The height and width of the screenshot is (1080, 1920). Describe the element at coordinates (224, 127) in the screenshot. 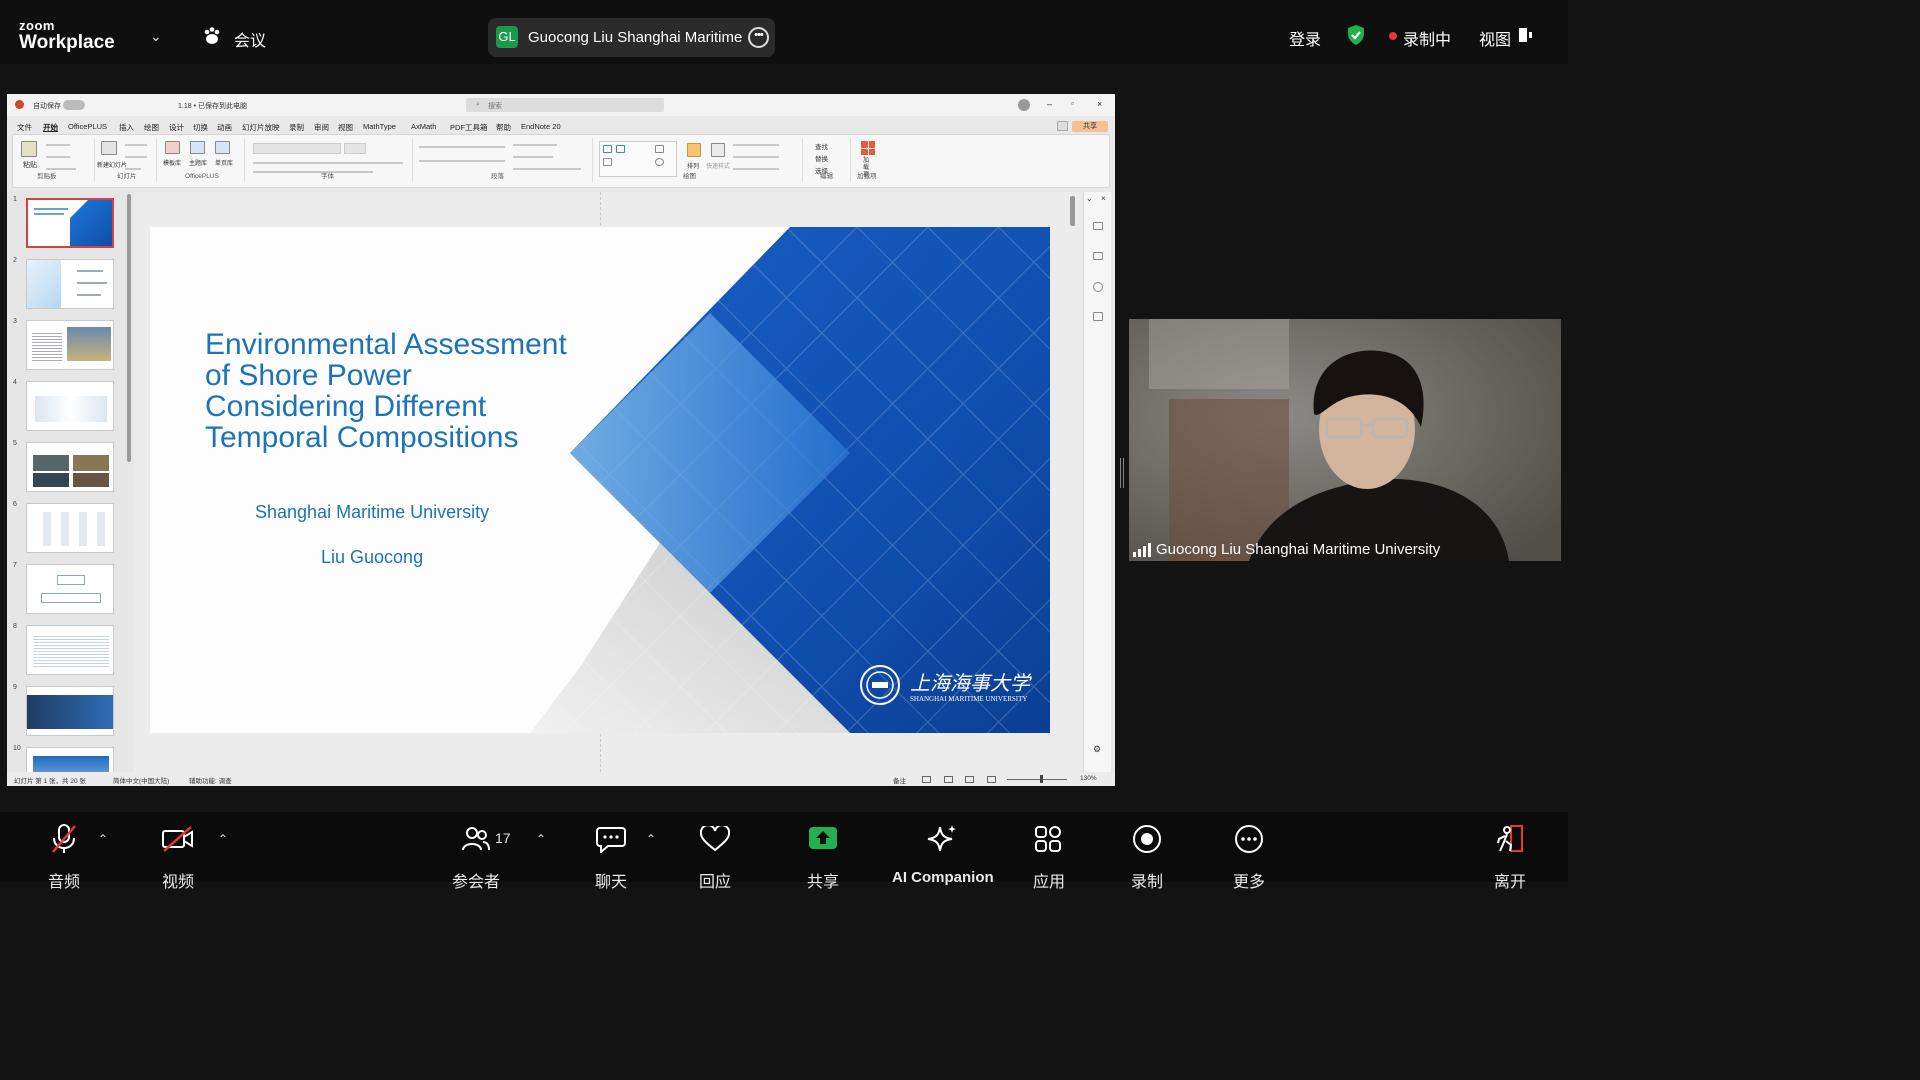

I see `tab-animations: 动画` at that location.